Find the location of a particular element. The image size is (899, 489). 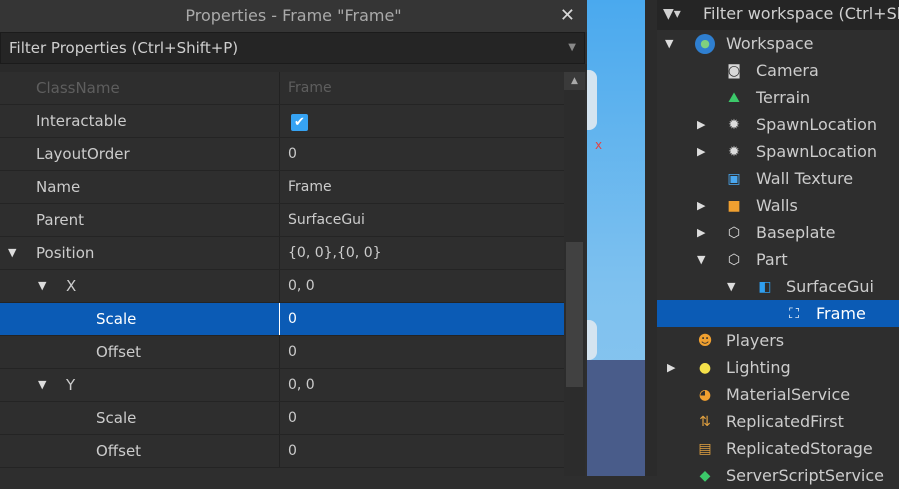

properties-separator is located at coordinates (293, 68).